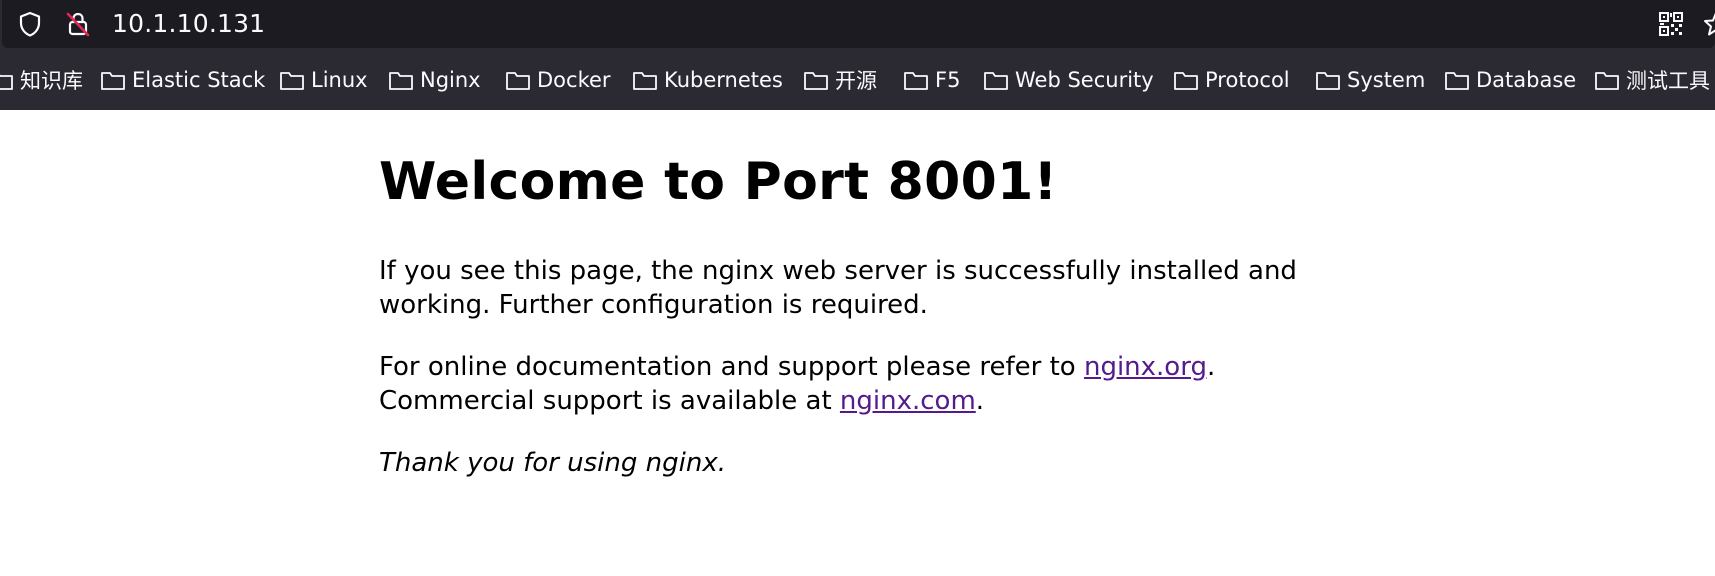 The height and width of the screenshot is (576, 1715). I want to click on period-2: ., so click(980, 401).